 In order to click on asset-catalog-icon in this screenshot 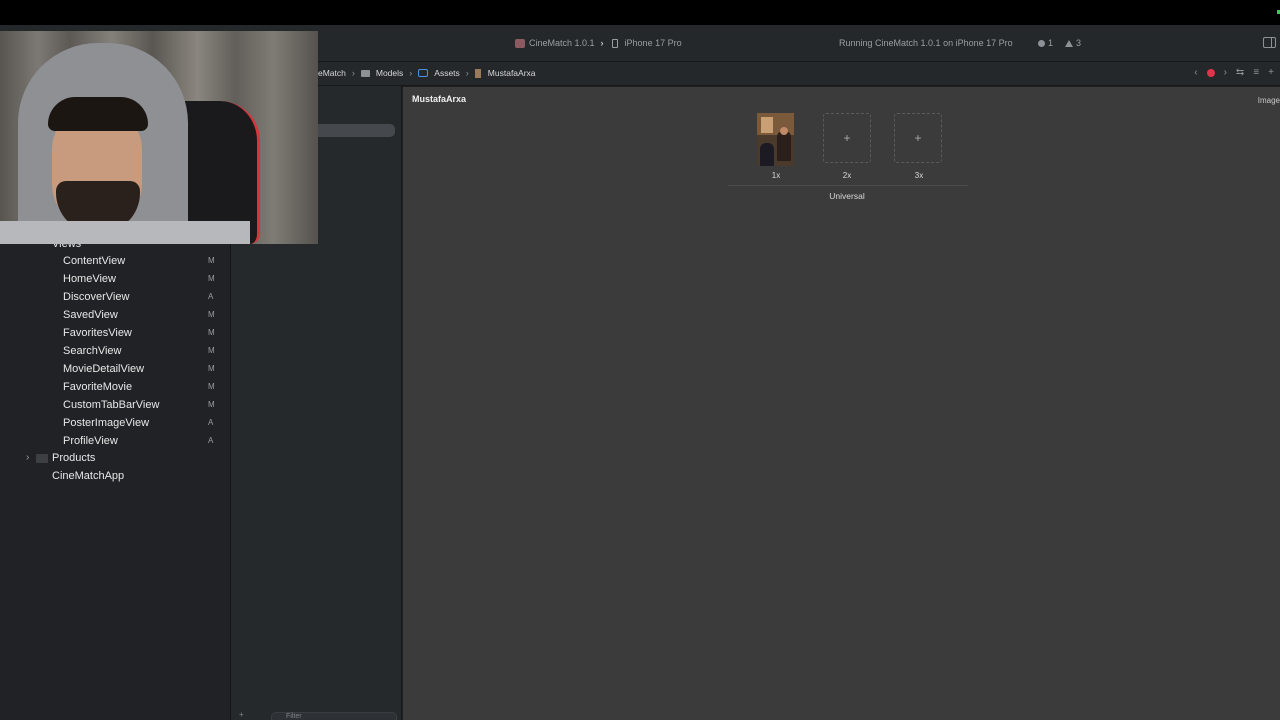, I will do `click(423, 73)`.